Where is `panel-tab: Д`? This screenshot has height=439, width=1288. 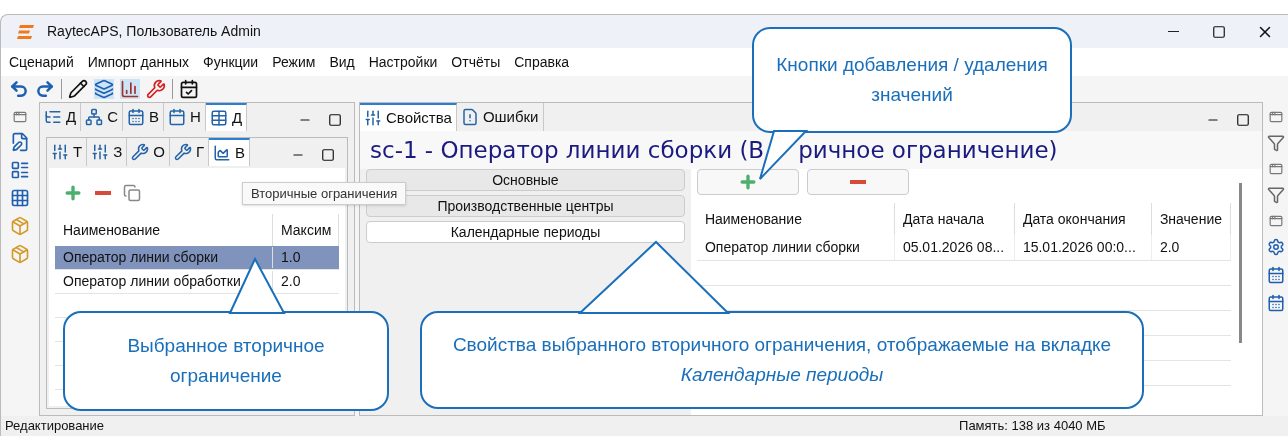 panel-tab: Д is located at coordinates (226, 117).